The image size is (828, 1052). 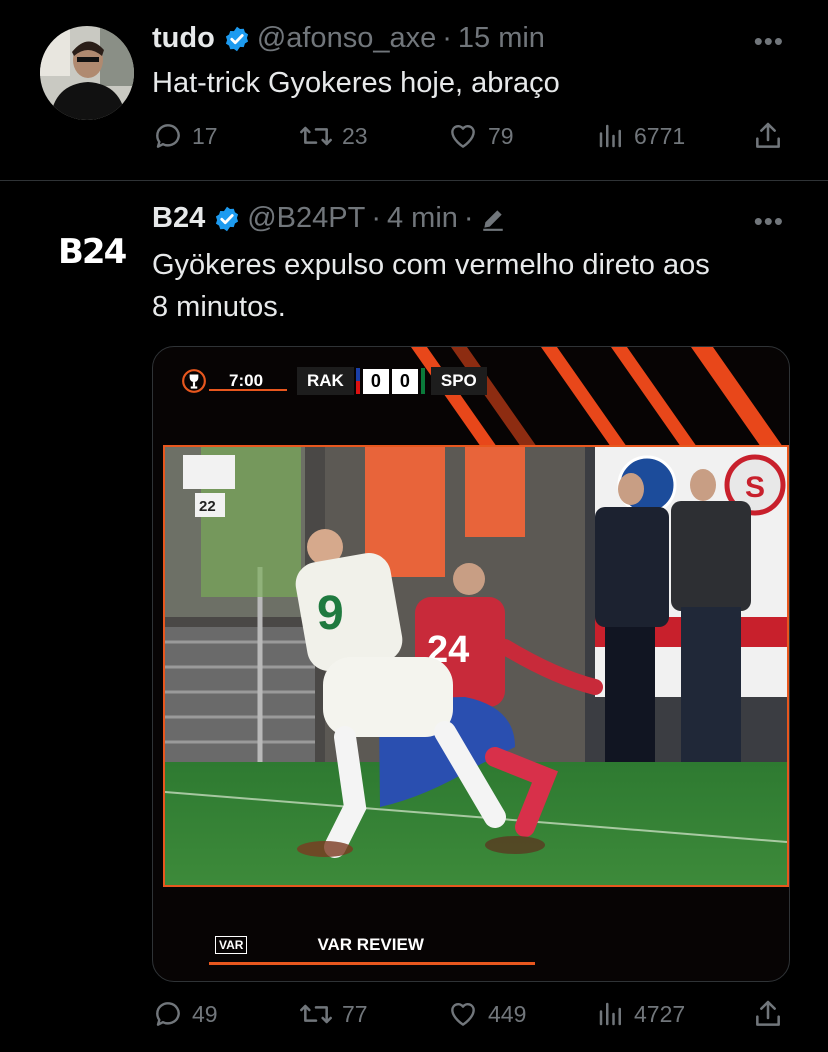 What do you see at coordinates (486, 1014) in the screenshot?
I see `like-button: 449` at bounding box center [486, 1014].